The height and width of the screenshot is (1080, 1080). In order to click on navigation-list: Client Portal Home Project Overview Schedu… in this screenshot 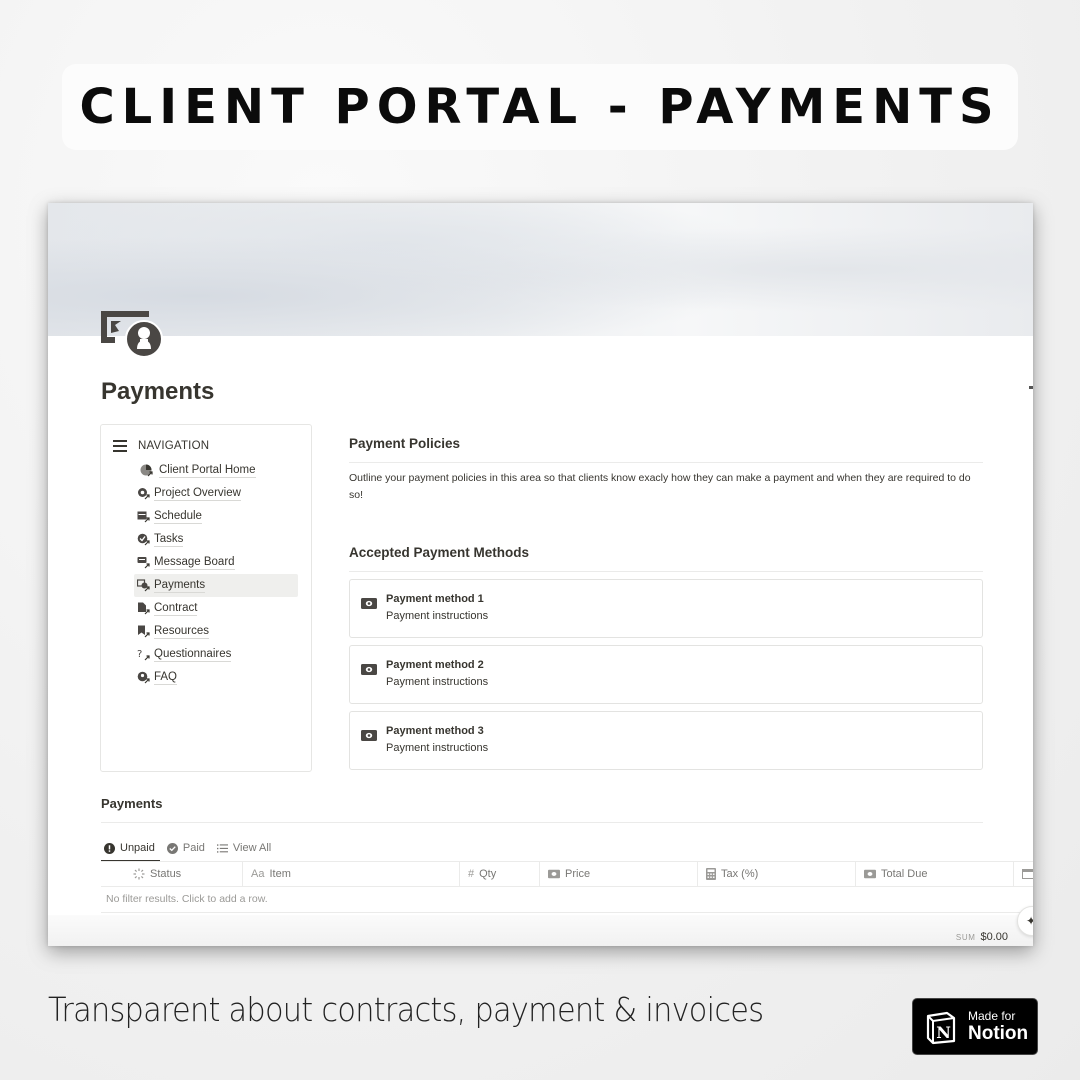, I will do `click(216, 574)`.